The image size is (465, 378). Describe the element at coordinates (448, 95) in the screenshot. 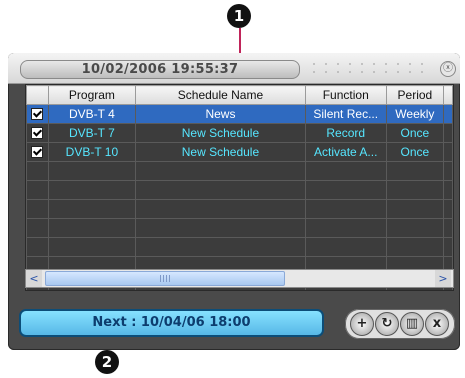

I see `column-header-extra` at that location.